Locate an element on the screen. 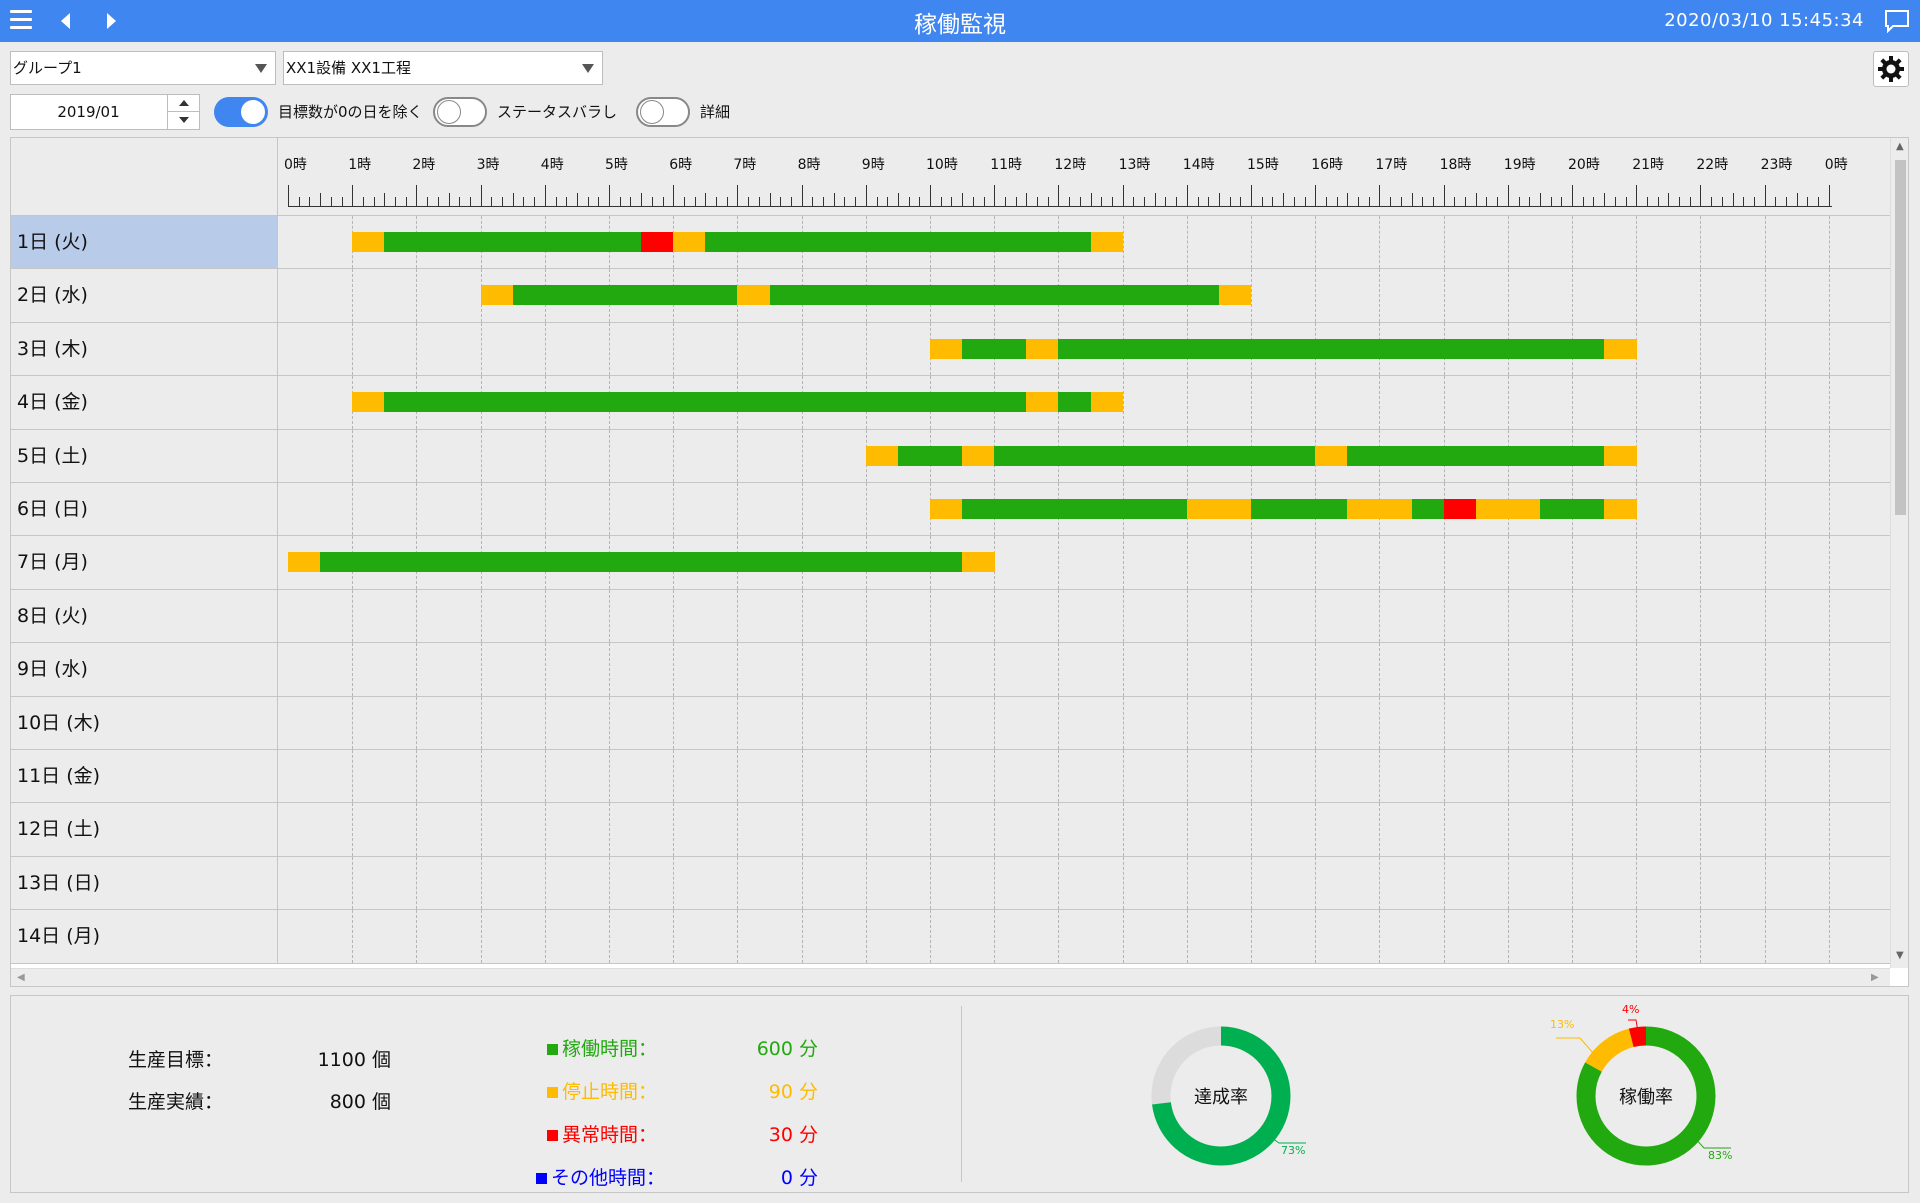 The image size is (1920, 1203). day-label: 2日 (水) is located at coordinates (144, 295).